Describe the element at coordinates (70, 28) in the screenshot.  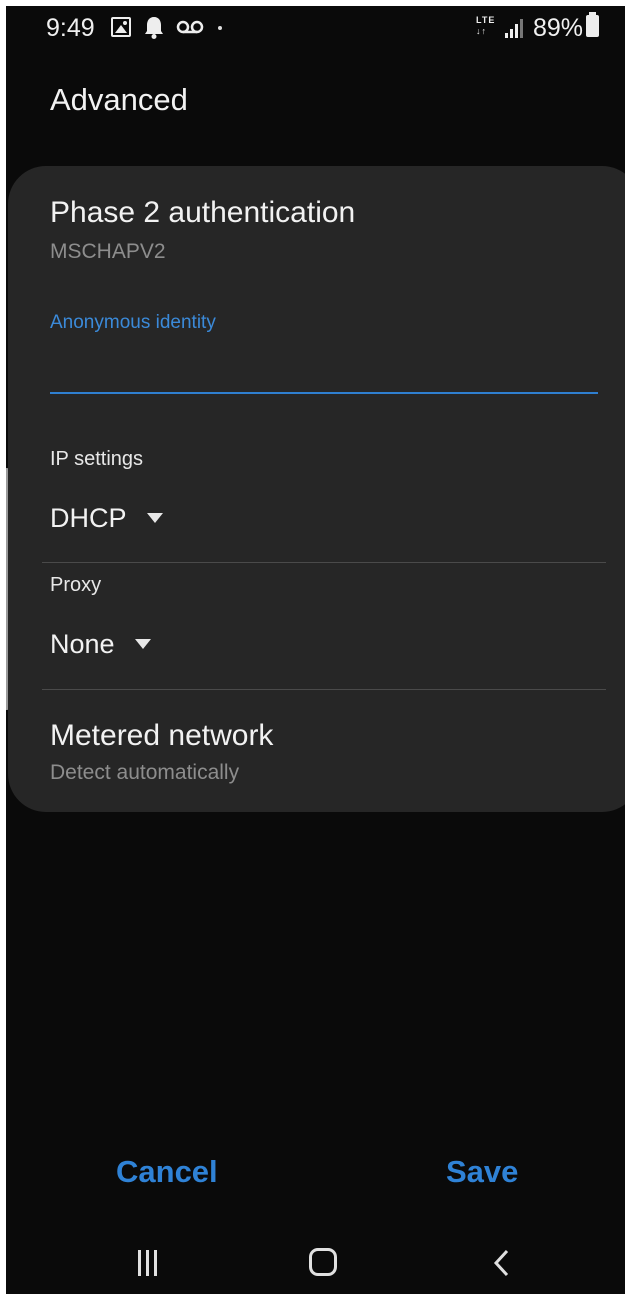
I see `status-time: 9:49` at that location.